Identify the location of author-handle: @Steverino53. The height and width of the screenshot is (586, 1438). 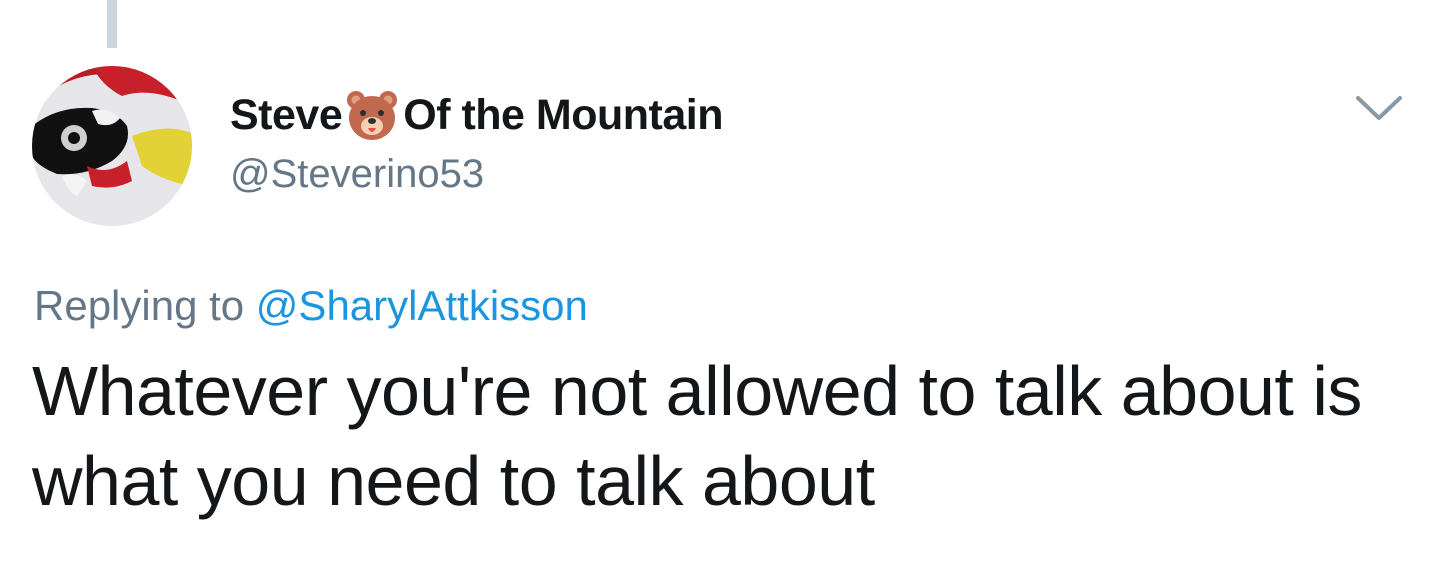
(357, 174).